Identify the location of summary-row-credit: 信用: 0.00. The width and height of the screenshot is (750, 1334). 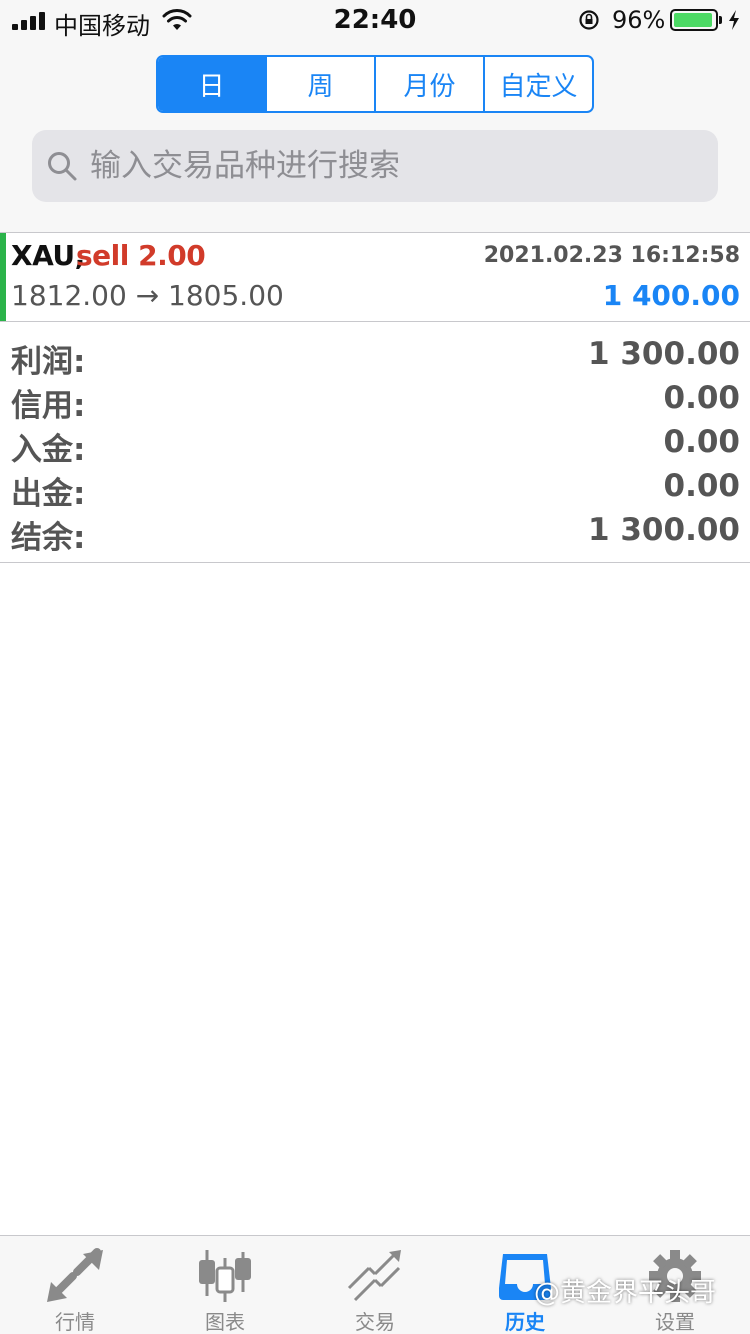
(375, 400).